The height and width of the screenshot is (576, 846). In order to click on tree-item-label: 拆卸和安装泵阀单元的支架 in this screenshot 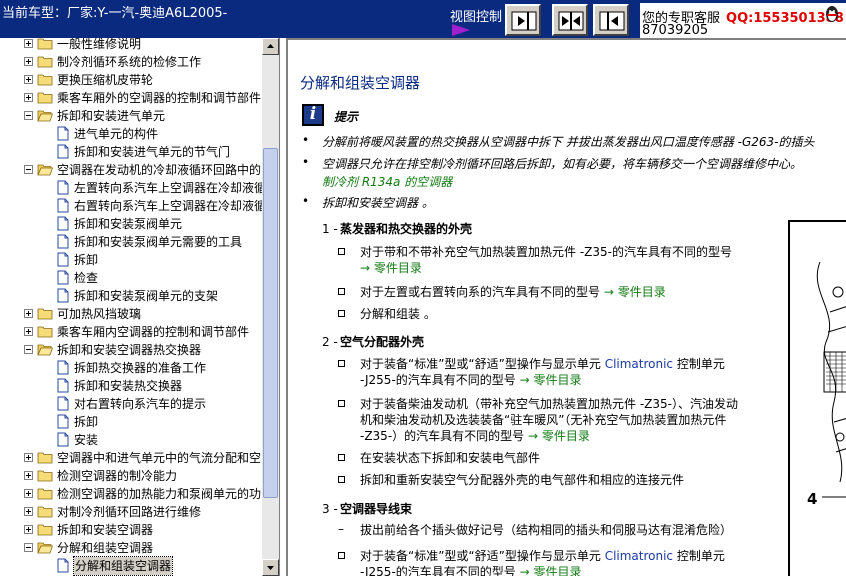, I will do `click(146, 296)`.